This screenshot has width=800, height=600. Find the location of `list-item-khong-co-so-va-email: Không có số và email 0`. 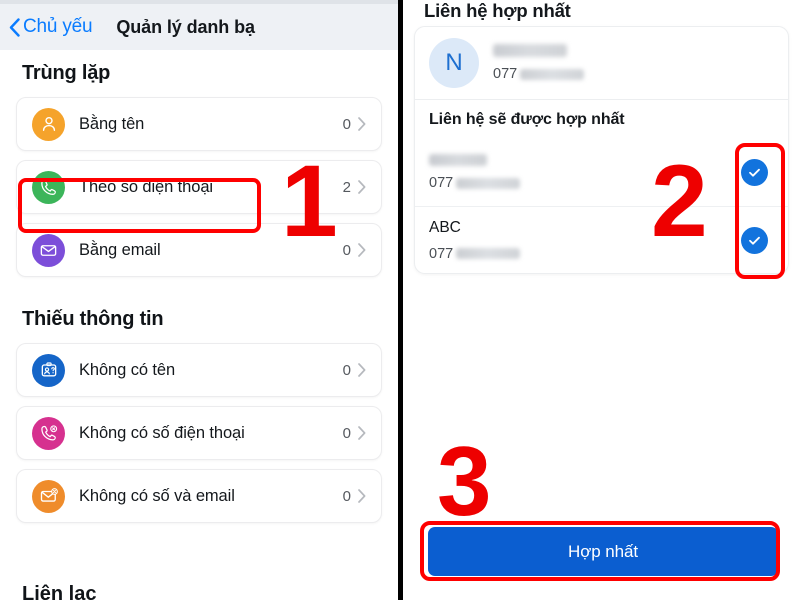

list-item-khong-co-so-va-email: Không có số và email 0 is located at coordinates (199, 496).